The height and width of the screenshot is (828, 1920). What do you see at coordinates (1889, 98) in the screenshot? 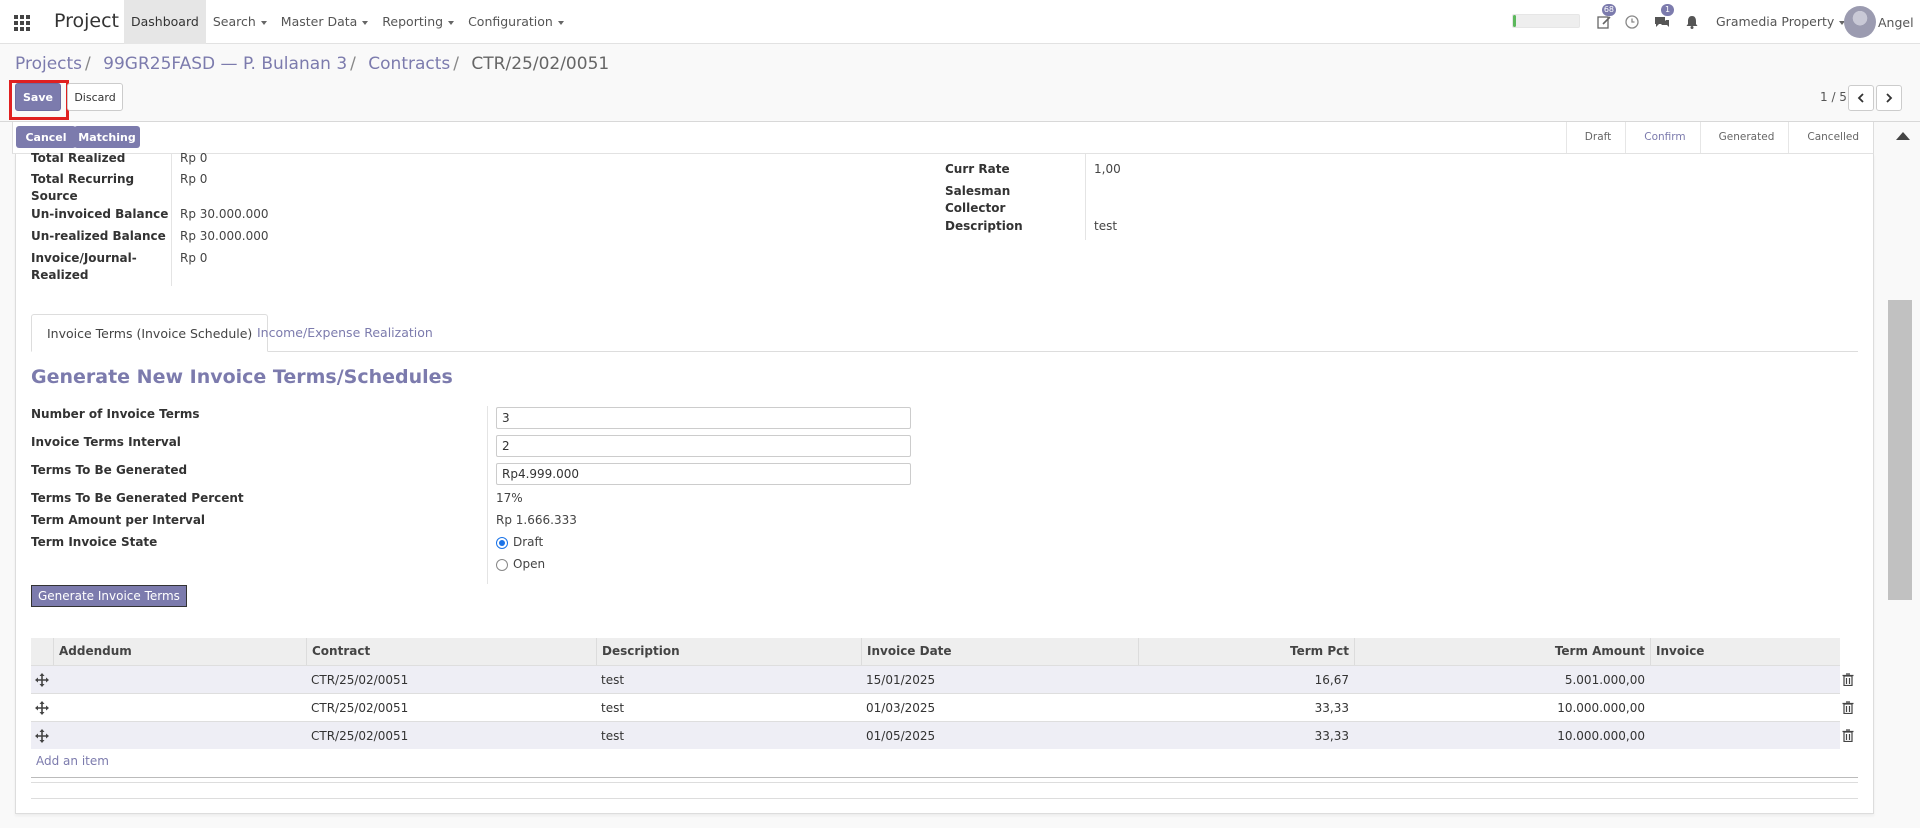
I see `pager-next-button` at bounding box center [1889, 98].